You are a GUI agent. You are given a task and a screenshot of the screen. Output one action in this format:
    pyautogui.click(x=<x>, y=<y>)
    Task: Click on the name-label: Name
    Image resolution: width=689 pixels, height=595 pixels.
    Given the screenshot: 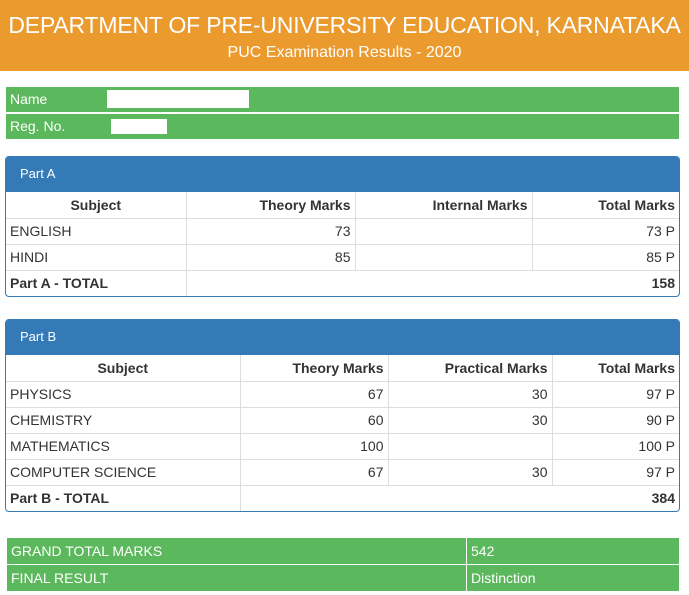 What is the action you would take?
    pyautogui.click(x=29, y=99)
    